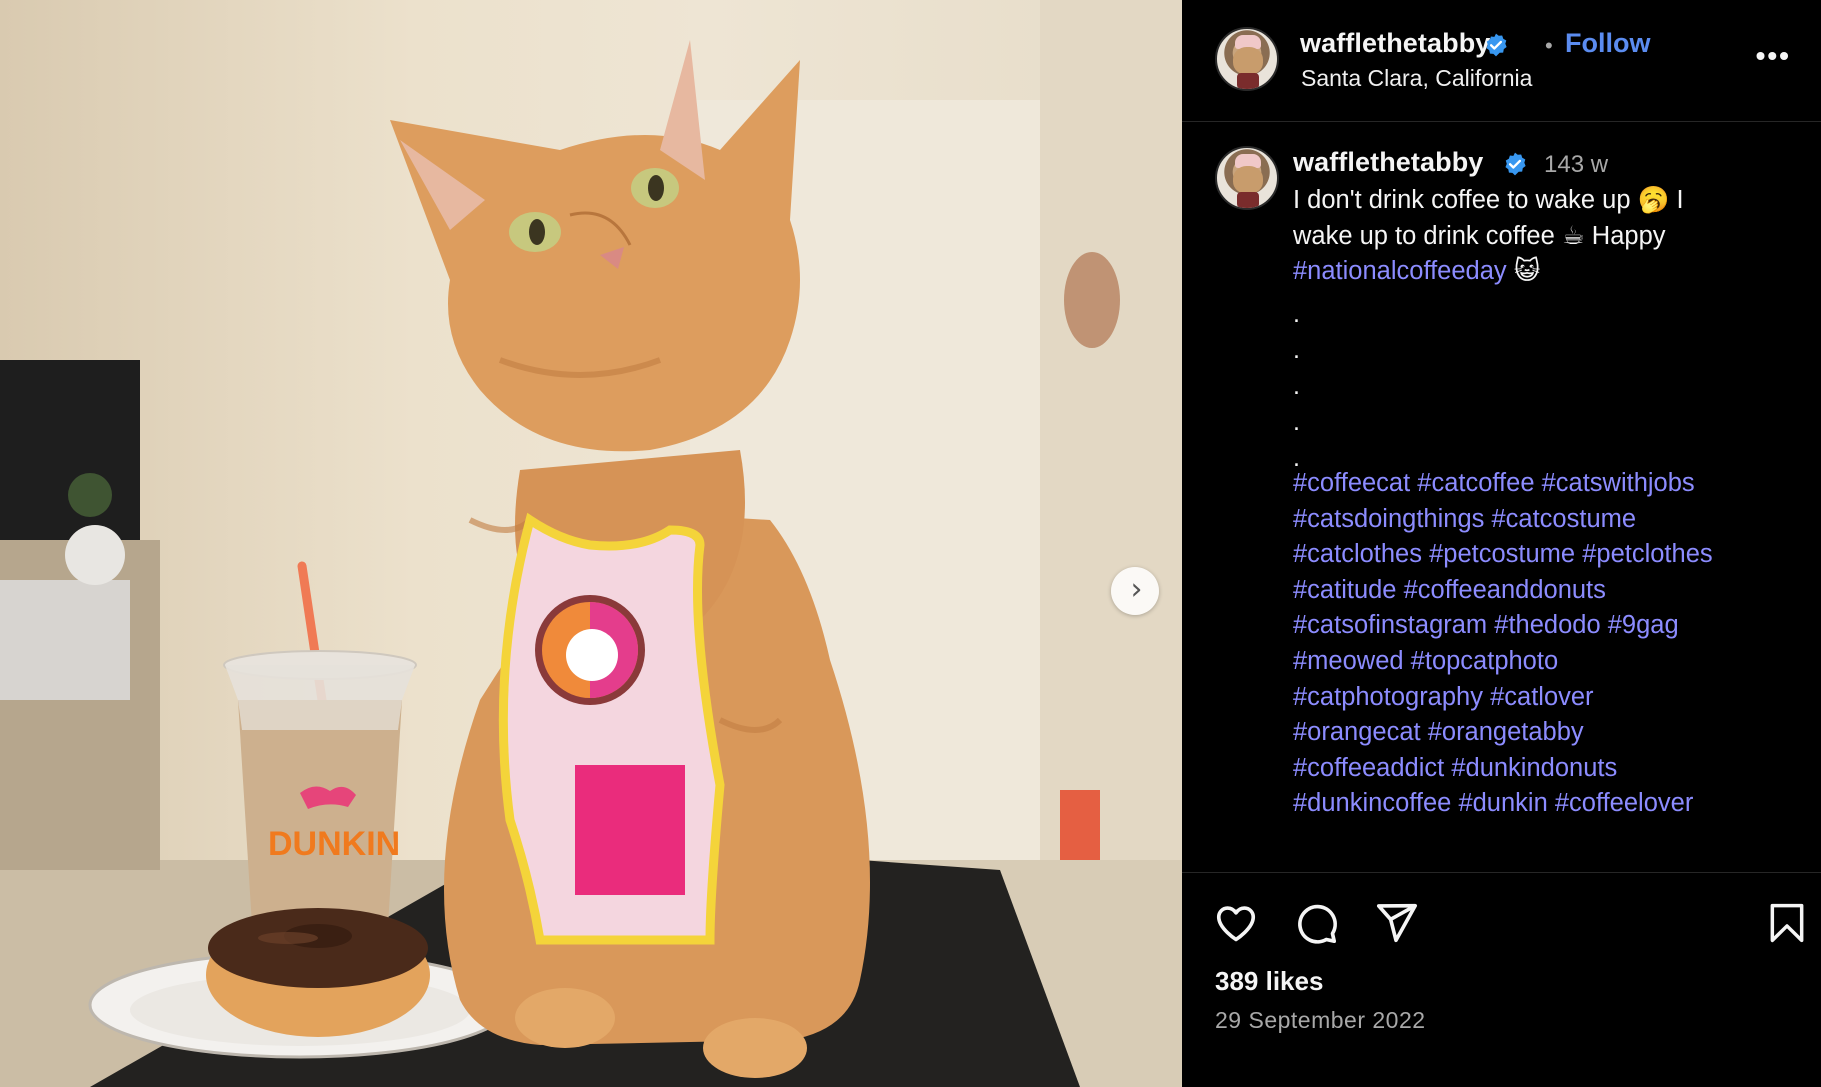 The height and width of the screenshot is (1087, 1821). Describe the element at coordinates (334, 844) in the screenshot. I see `cup-brand-text: DUNKIN` at that location.